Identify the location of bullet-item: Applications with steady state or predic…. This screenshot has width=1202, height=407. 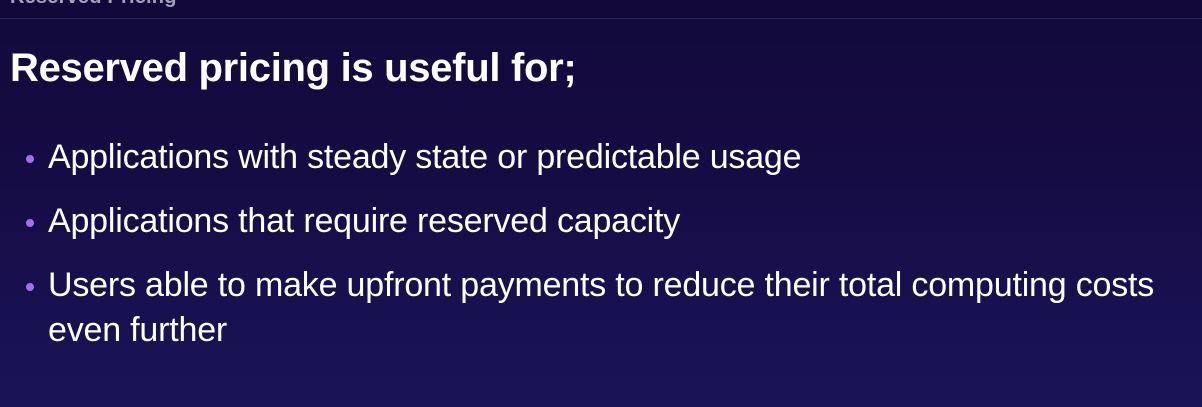
(608, 157).